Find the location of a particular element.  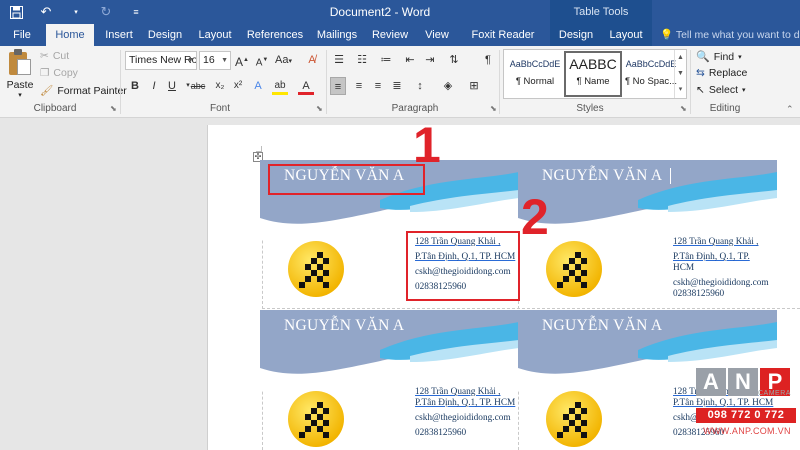

undo-dropdown-icon: ▾ is located at coordinates (76, 12).